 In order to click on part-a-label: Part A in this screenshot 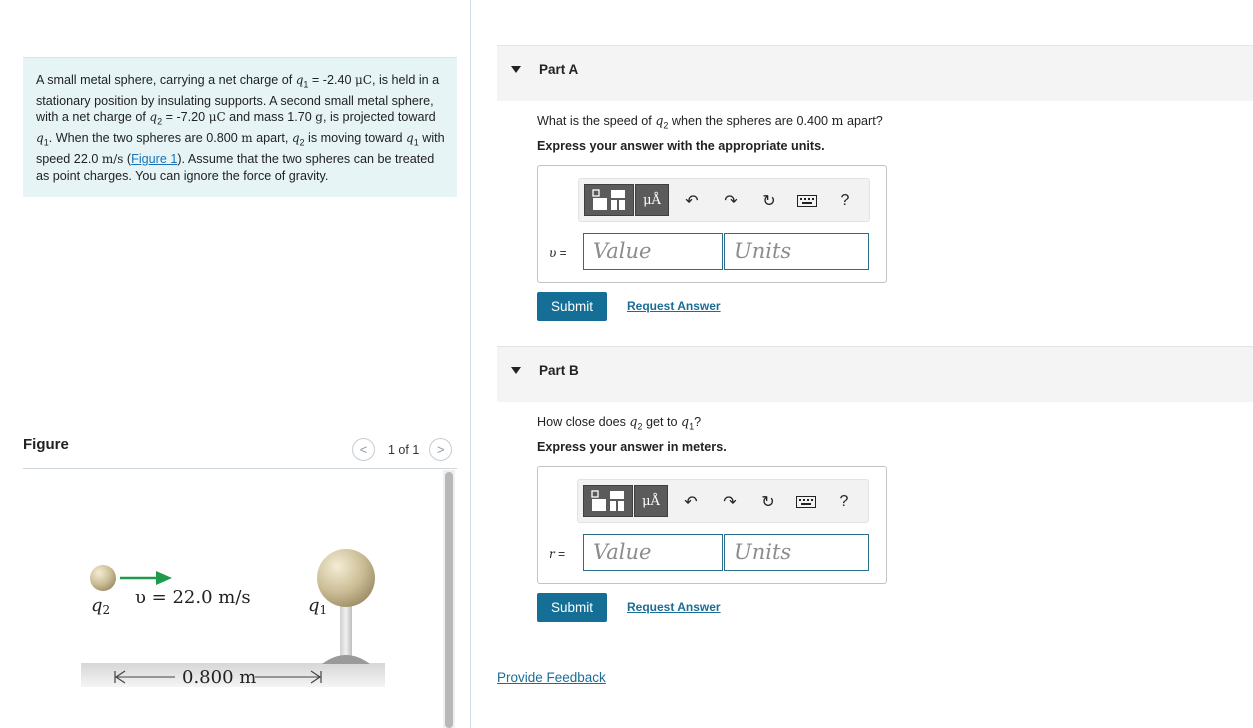, I will do `click(559, 69)`.